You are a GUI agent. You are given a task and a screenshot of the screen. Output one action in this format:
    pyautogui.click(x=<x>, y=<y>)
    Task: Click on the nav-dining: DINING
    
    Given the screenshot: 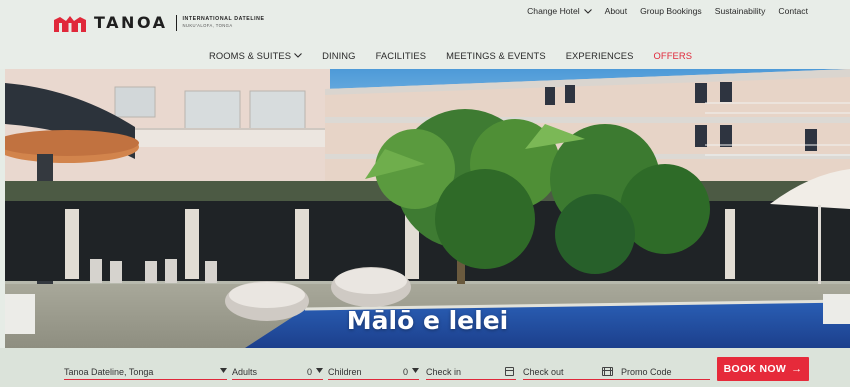 What is the action you would take?
    pyautogui.click(x=338, y=55)
    